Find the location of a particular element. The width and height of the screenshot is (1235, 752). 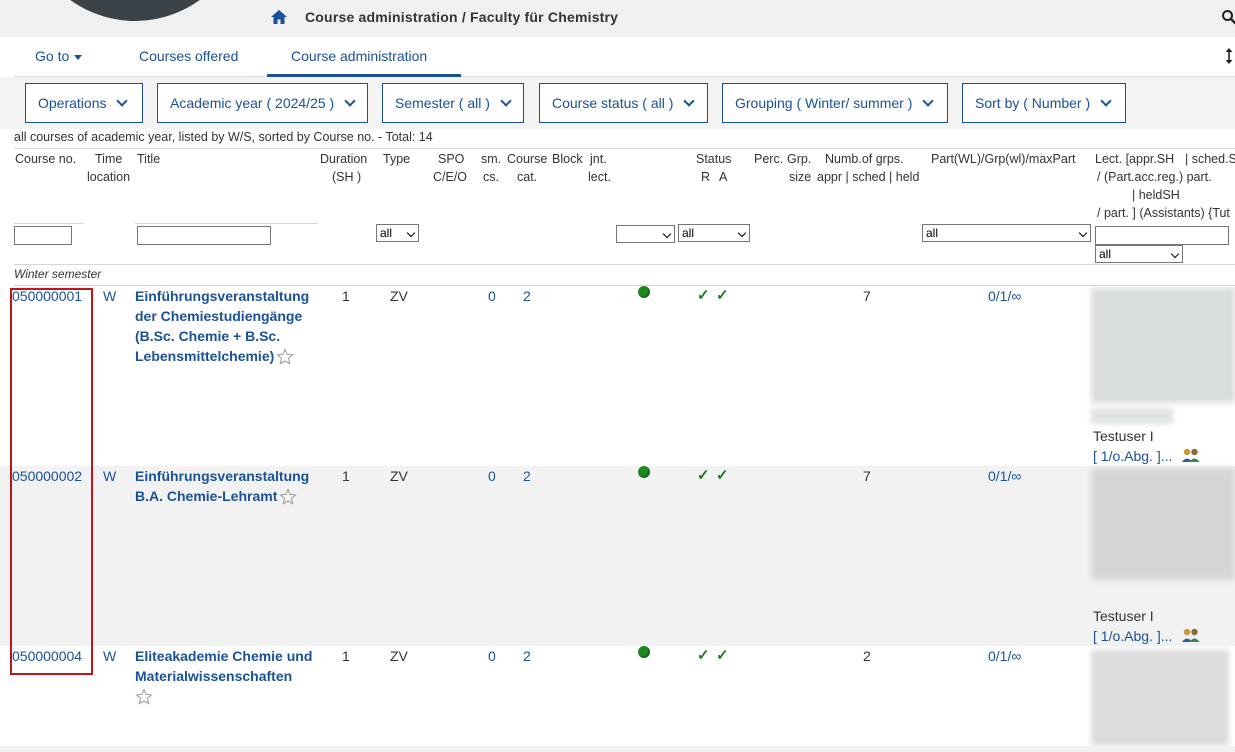

status-a-filter-value: all is located at coordinates (688, 233).